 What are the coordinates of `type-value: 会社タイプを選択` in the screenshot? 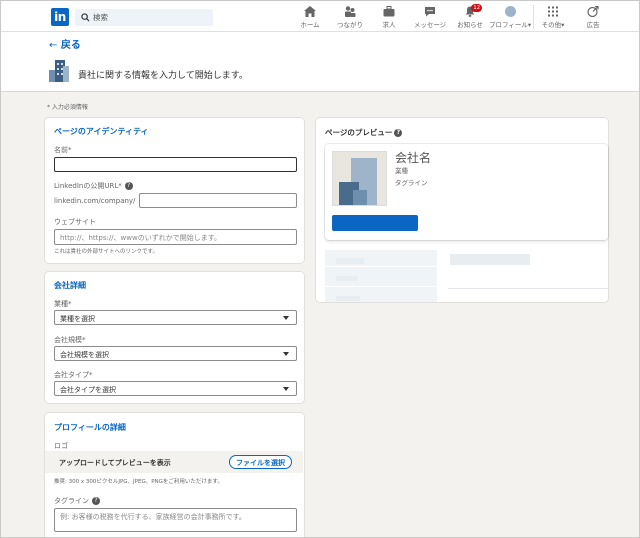 It's located at (88, 390).